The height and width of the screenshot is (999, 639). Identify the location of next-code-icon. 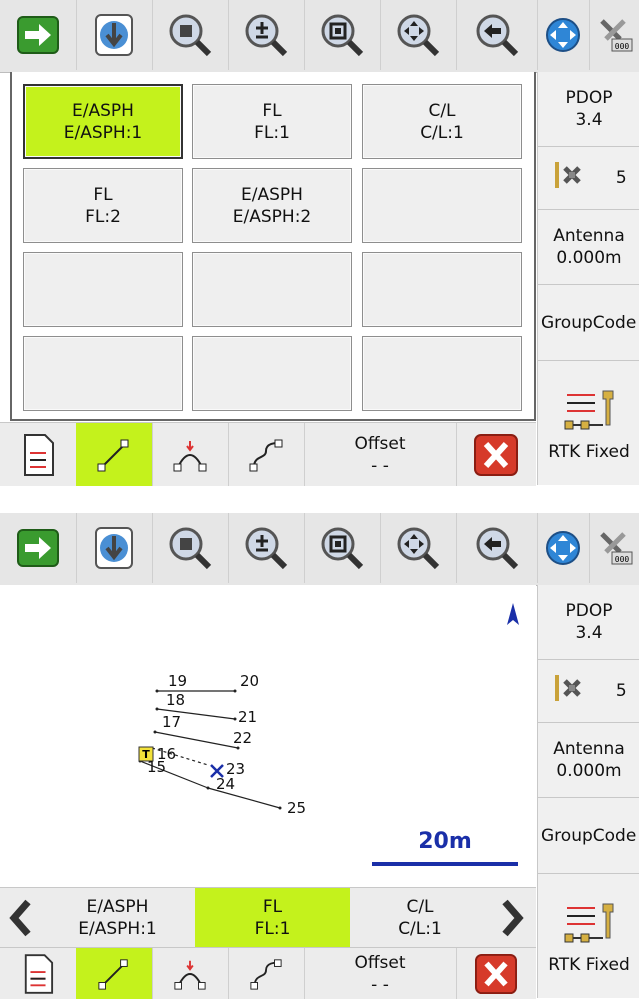
(513, 918).